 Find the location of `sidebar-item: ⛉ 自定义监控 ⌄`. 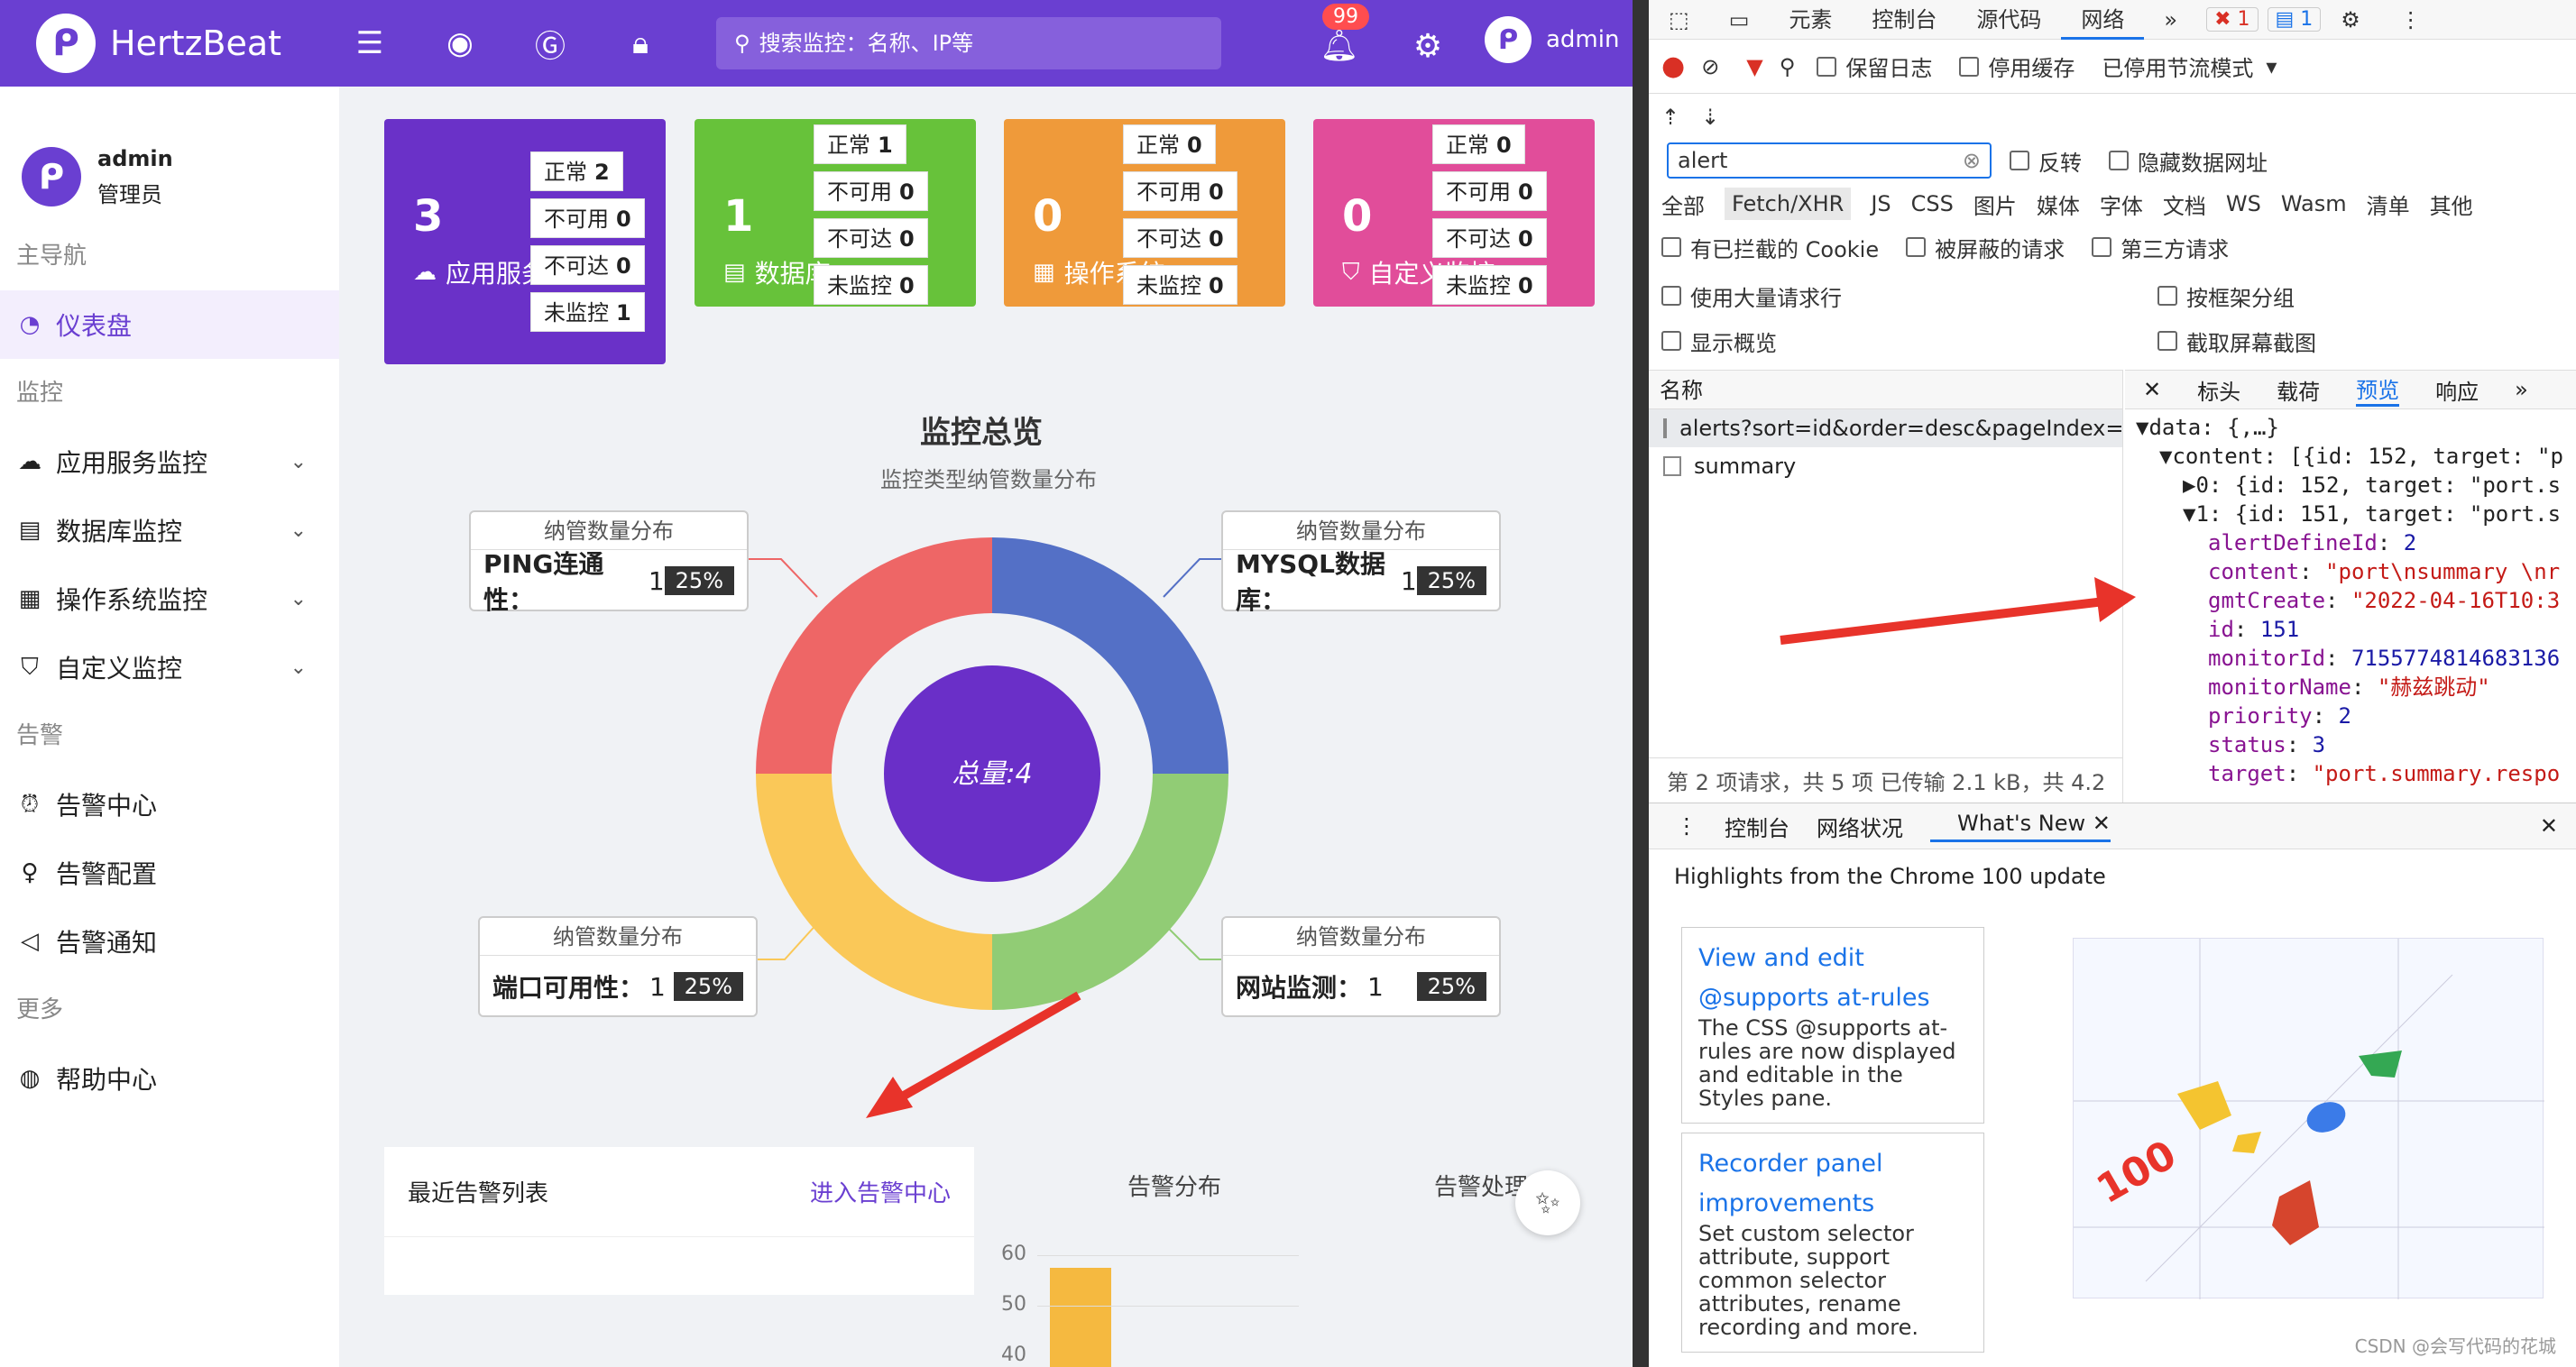

sidebar-item: ⛉ 自定义监控 ⌄ is located at coordinates (170, 667).